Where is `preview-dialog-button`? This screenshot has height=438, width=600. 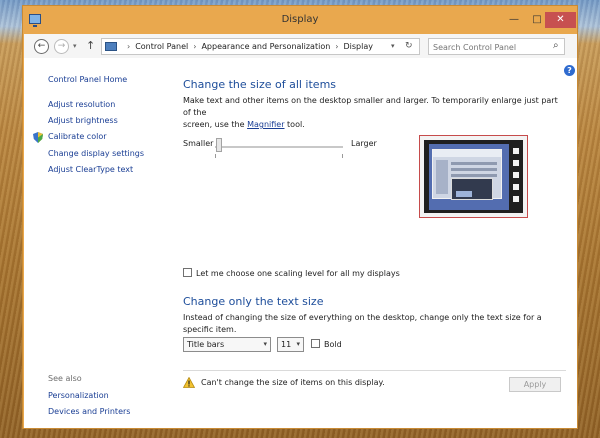
preview-dialog-button is located at coordinates (464, 194).